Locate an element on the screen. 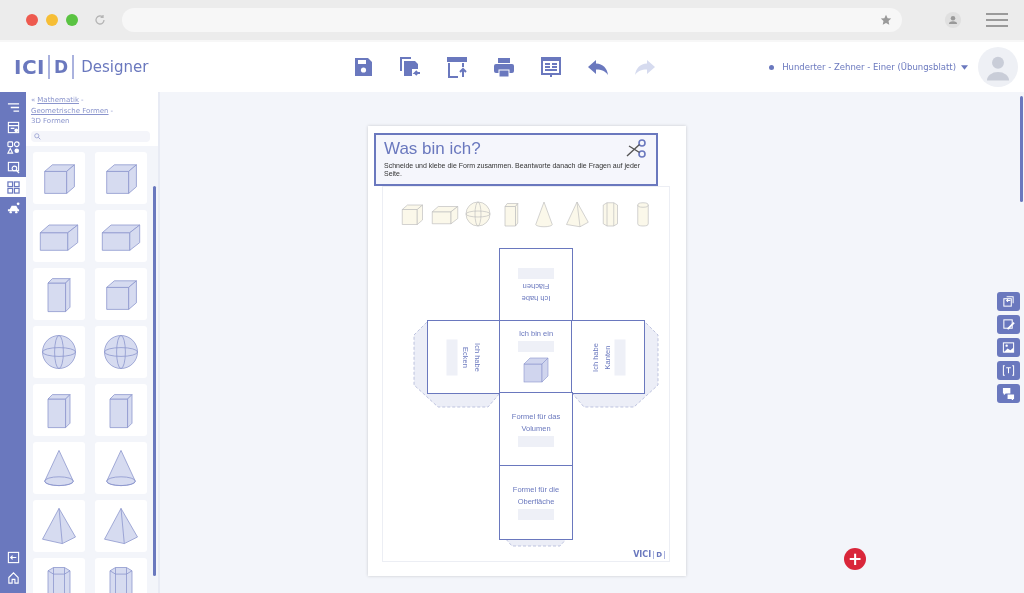  profile-icon is located at coordinates (953, 20).